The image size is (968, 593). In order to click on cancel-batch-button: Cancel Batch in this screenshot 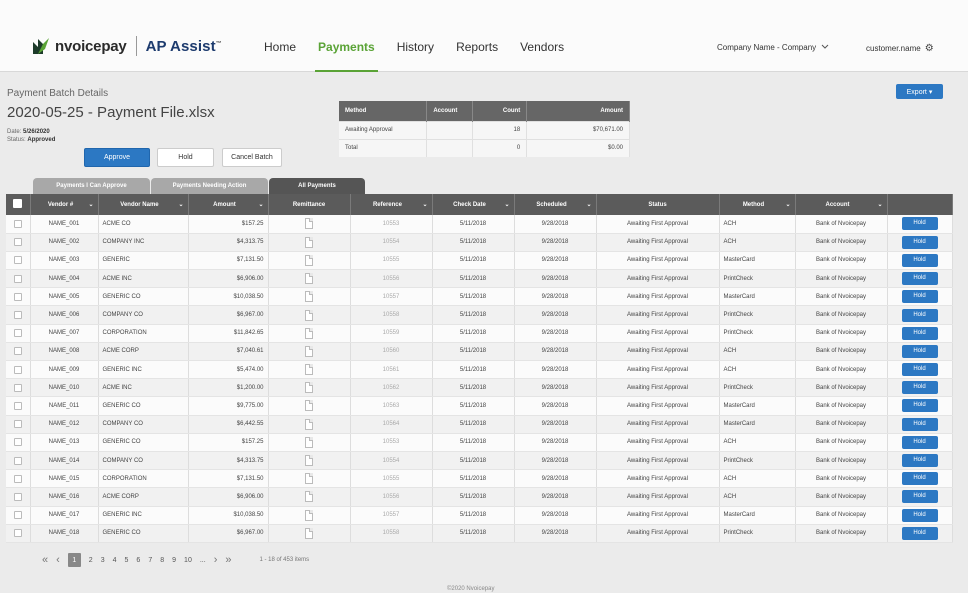, I will do `click(252, 157)`.